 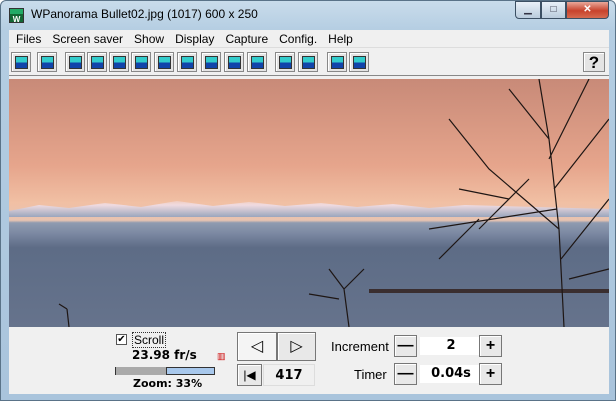 I want to click on film-button, so click(x=211, y=62).